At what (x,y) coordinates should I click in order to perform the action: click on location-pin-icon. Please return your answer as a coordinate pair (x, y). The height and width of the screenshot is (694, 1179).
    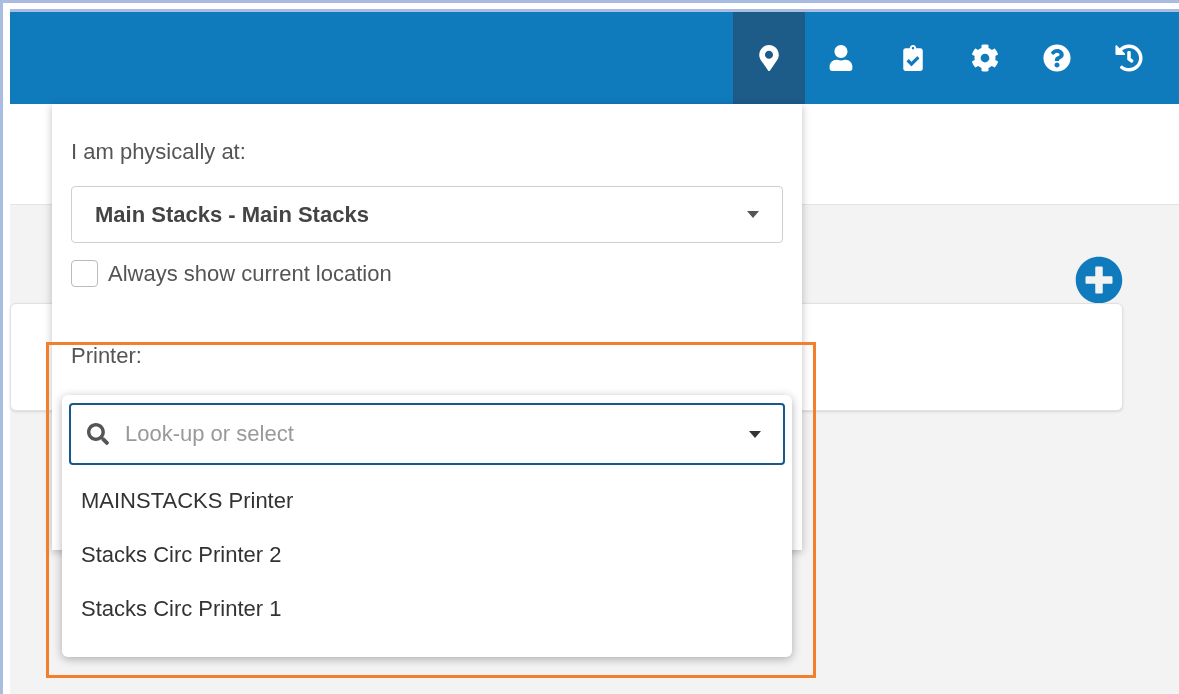
    Looking at the image, I should click on (769, 58).